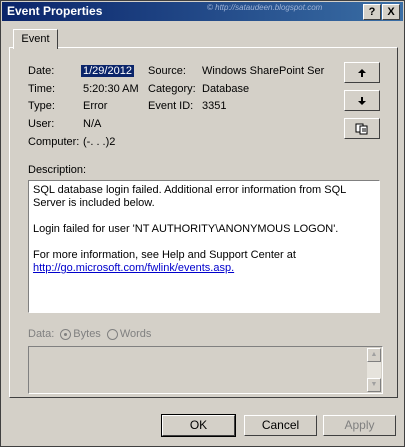 The image size is (405, 447). I want to click on event-id-value: 3351, so click(214, 106).